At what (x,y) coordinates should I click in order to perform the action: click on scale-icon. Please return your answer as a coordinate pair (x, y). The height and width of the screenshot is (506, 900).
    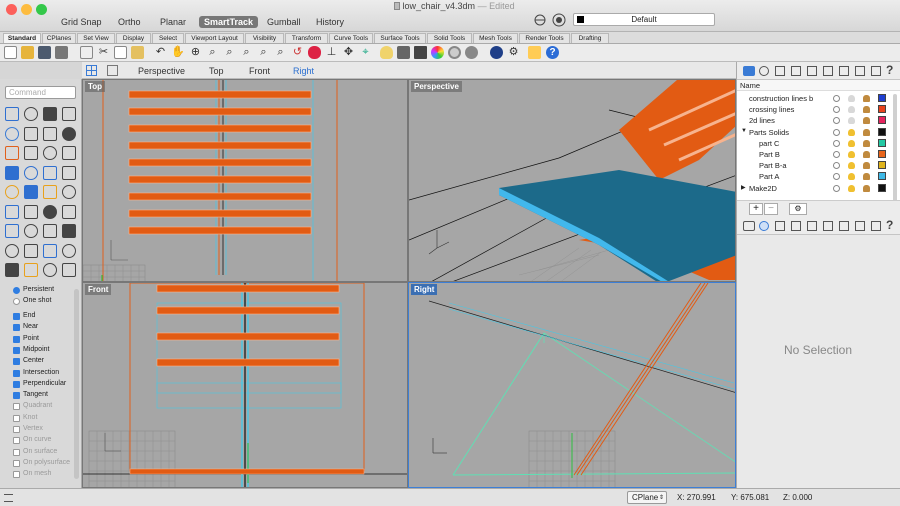
    Looking at the image, I should click on (50, 231).